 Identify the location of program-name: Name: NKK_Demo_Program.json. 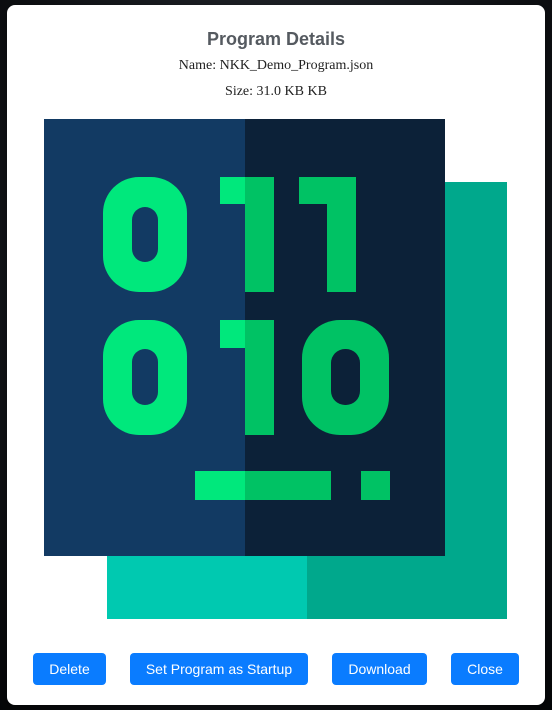
(276, 65).